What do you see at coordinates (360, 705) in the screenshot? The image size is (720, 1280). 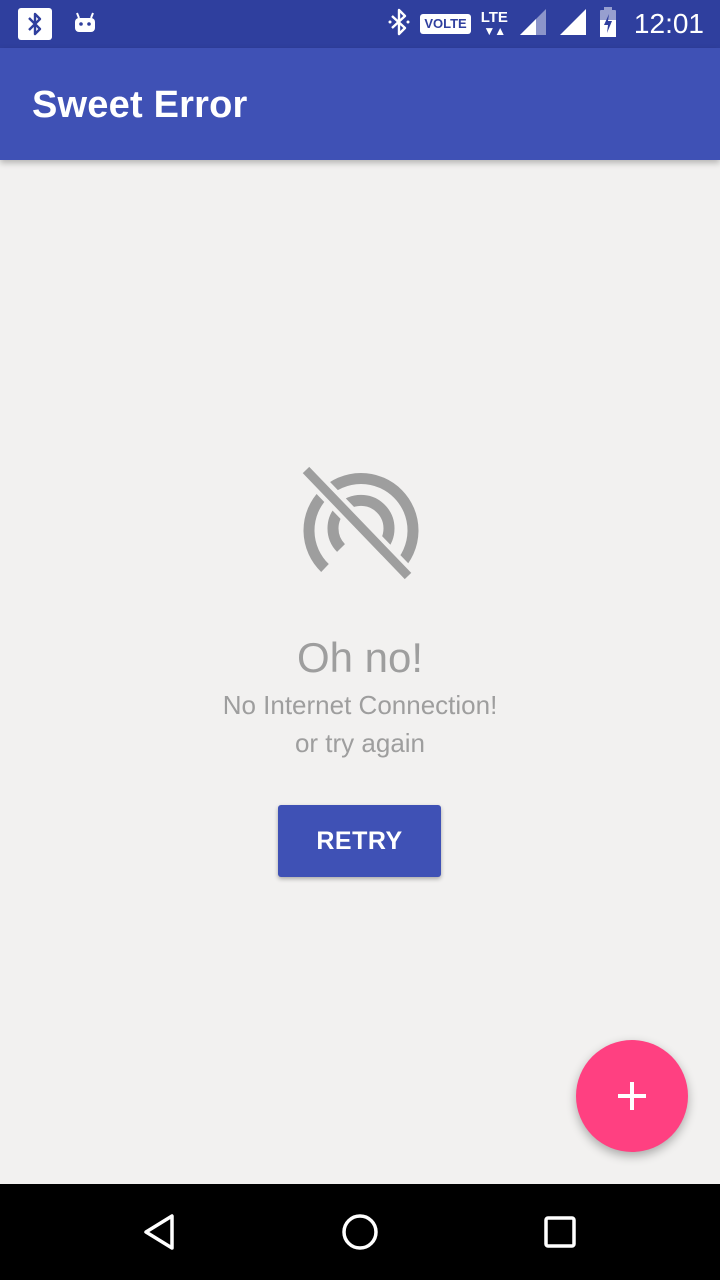 I see `error-message: No Internet Connection!` at bounding box center [360, 705].